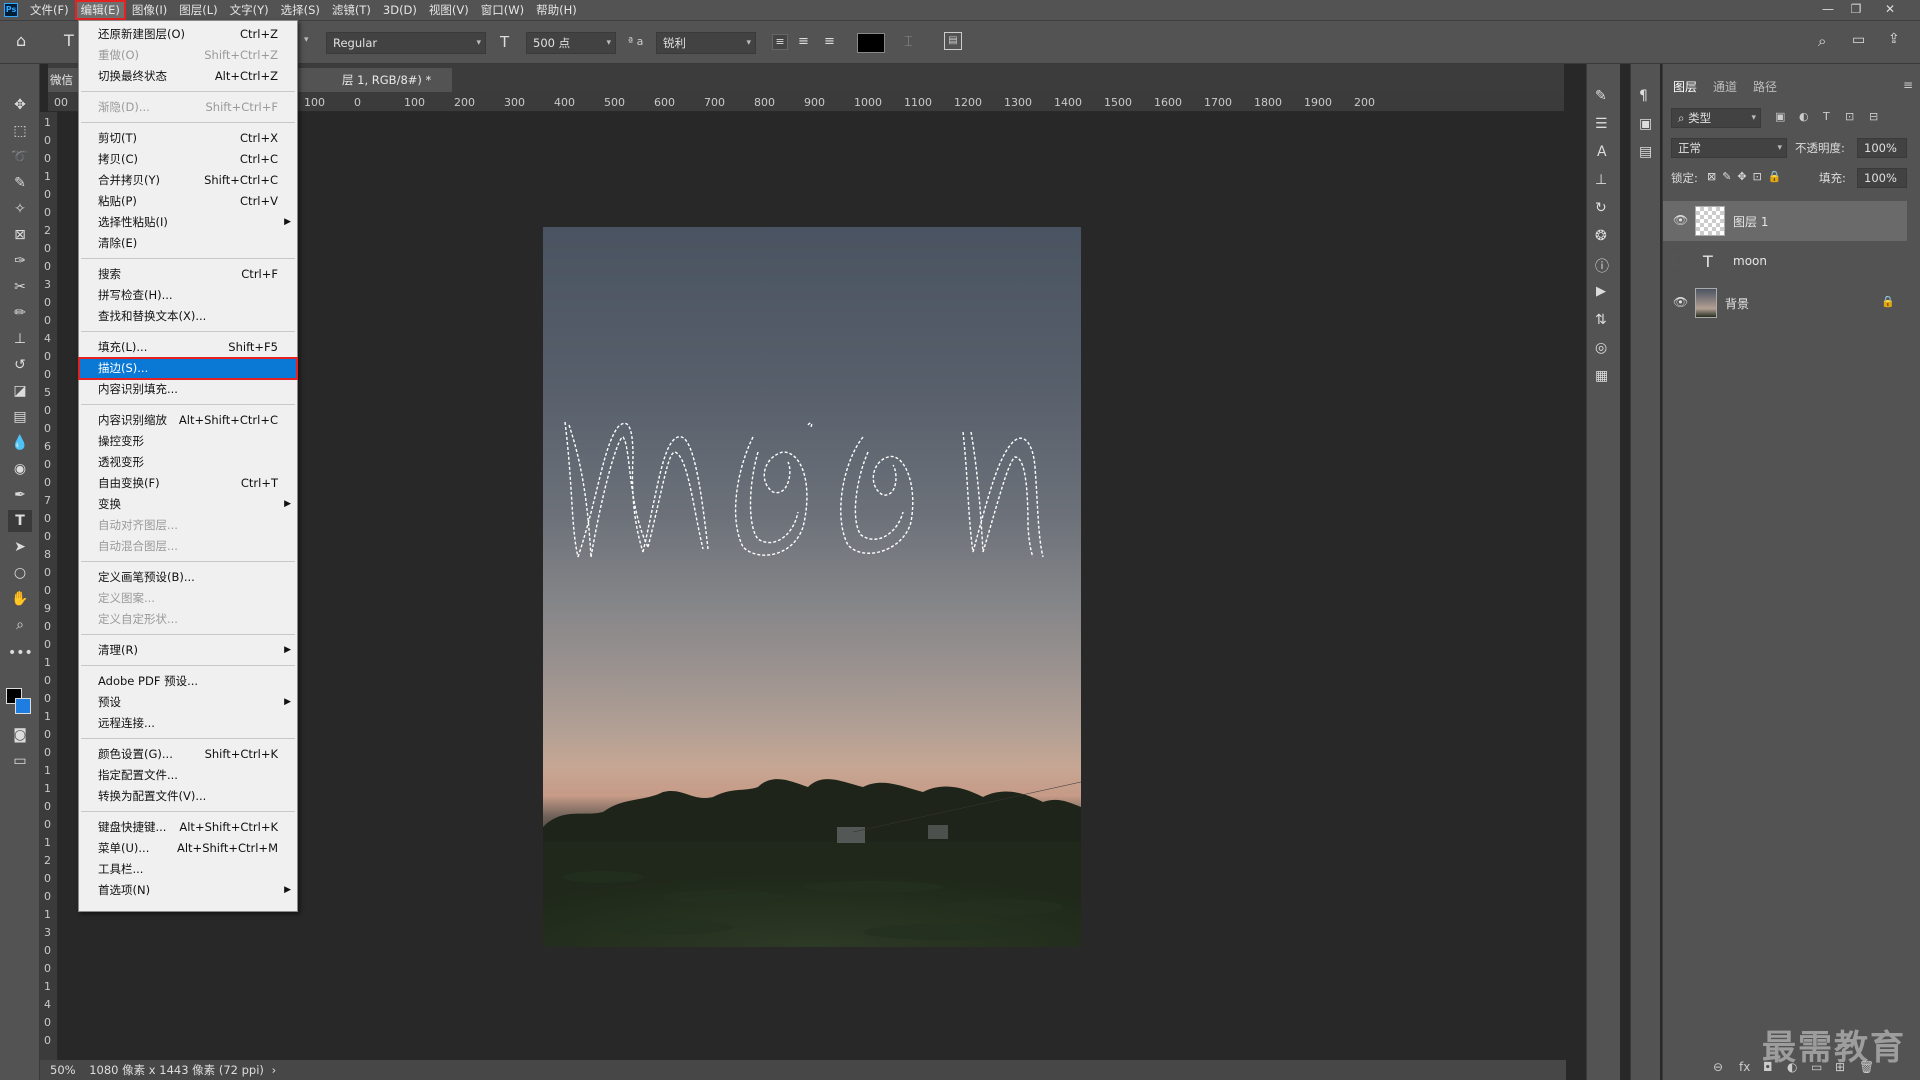 This screenshot has height=1080, width=1920. What do you see at coordinates (149, 10) in the screenshot?
I see `menu-image: 图像(I)` at bounding box center [149, 10].